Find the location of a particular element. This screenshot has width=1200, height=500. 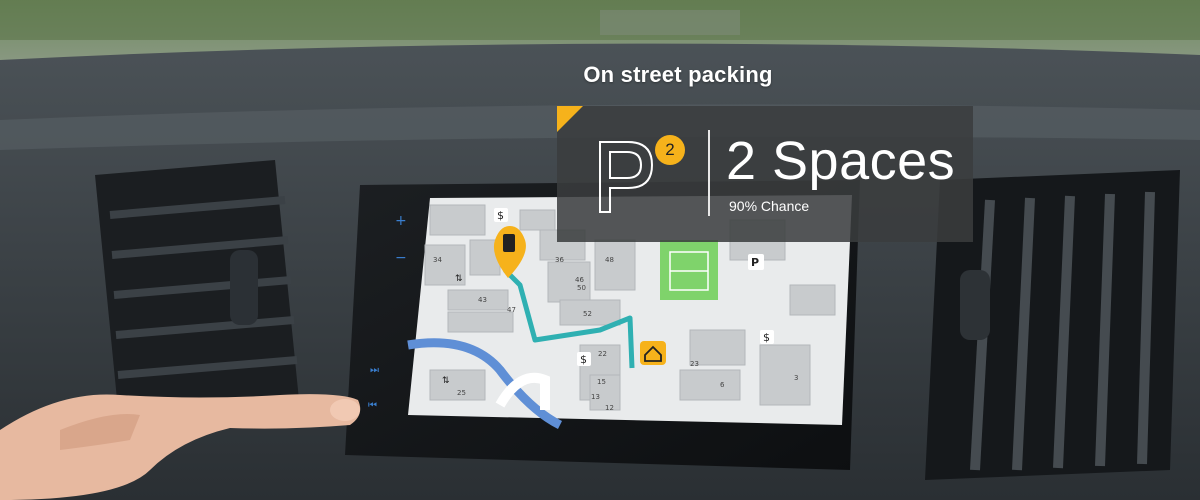

svg-text: 47 is located at coordinates (511, 310).